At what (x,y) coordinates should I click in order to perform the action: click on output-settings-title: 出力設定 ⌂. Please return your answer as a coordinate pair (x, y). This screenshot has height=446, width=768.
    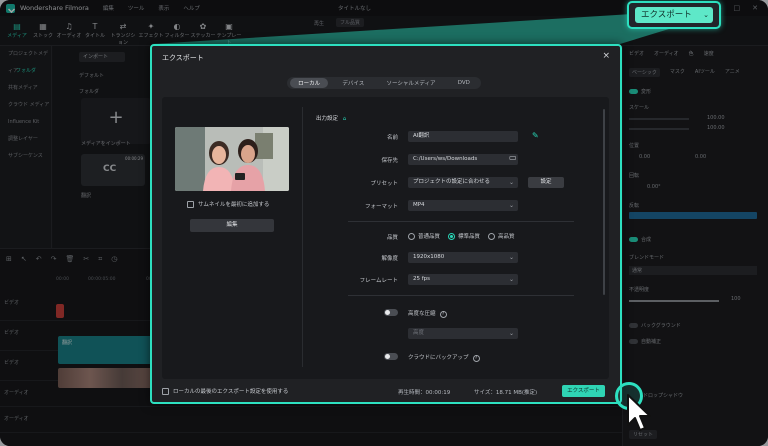
    Looking at the image, I should click on (331, 119).